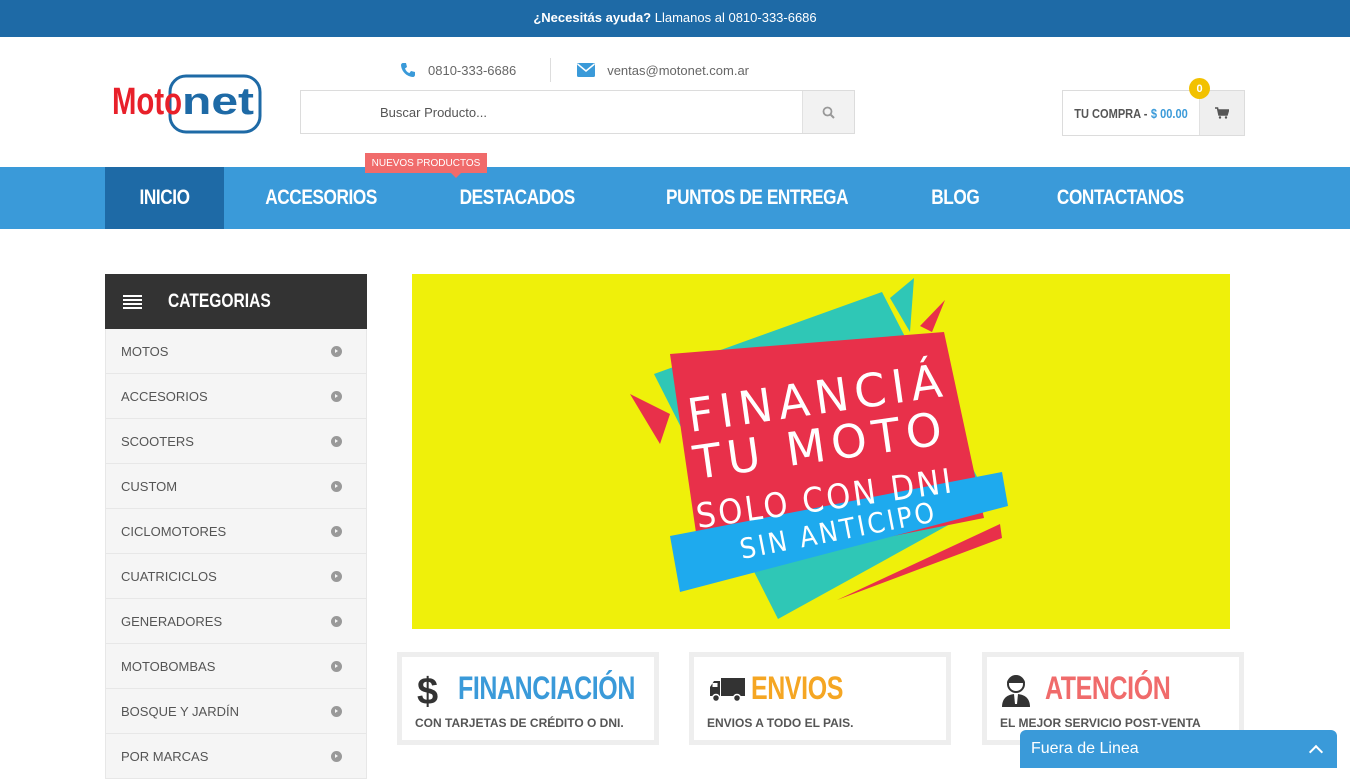 The height and width of the screenshot is (779, 1350). What do you see at coordinates (236, 666) in the screenshot?
I see `category-item-motobombas: MOTOBOMBAS` at bounding box center [236, 666].